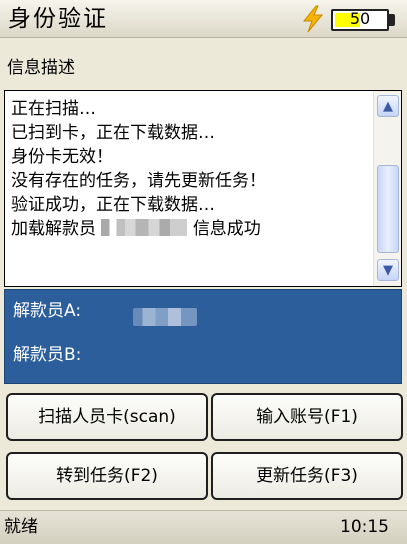 Image resolution: width=407 pixels, height=544 pixels. I want to click on title-bar: 身份验证 50, so click(203, 19).